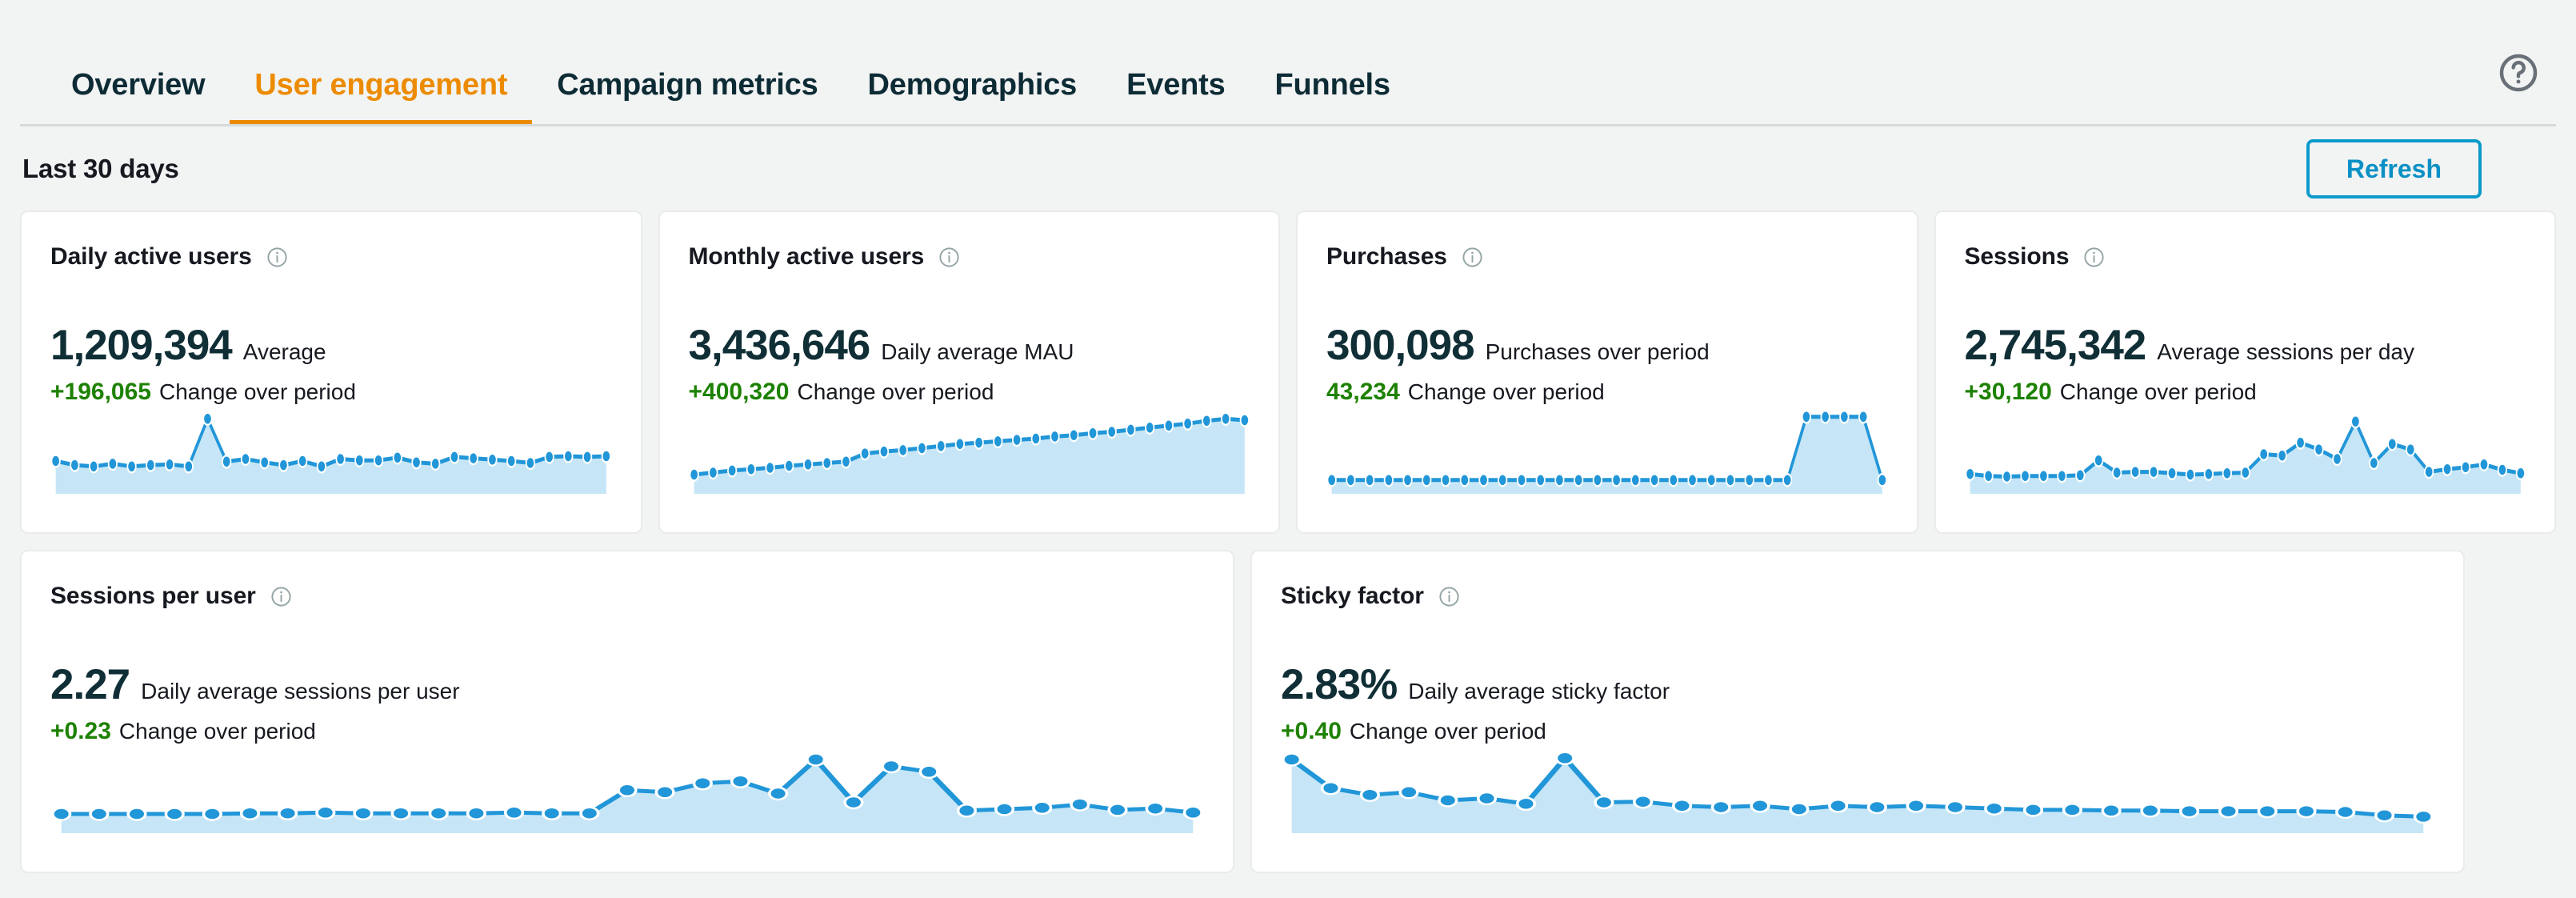 The image size is (2576, 898). What do you see at coordinates (151, 257) in the screenshot?
I see `card-title: Daily active users` at bounding box center [151, 257].